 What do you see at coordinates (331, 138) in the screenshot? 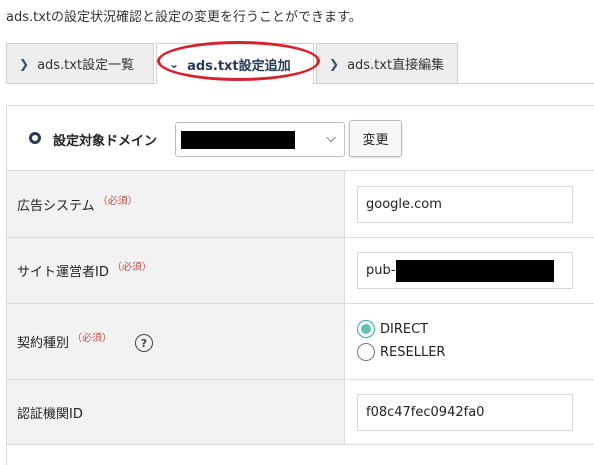
I see `chevron-down-icon: ⌵` at bounding box center [331, 138].